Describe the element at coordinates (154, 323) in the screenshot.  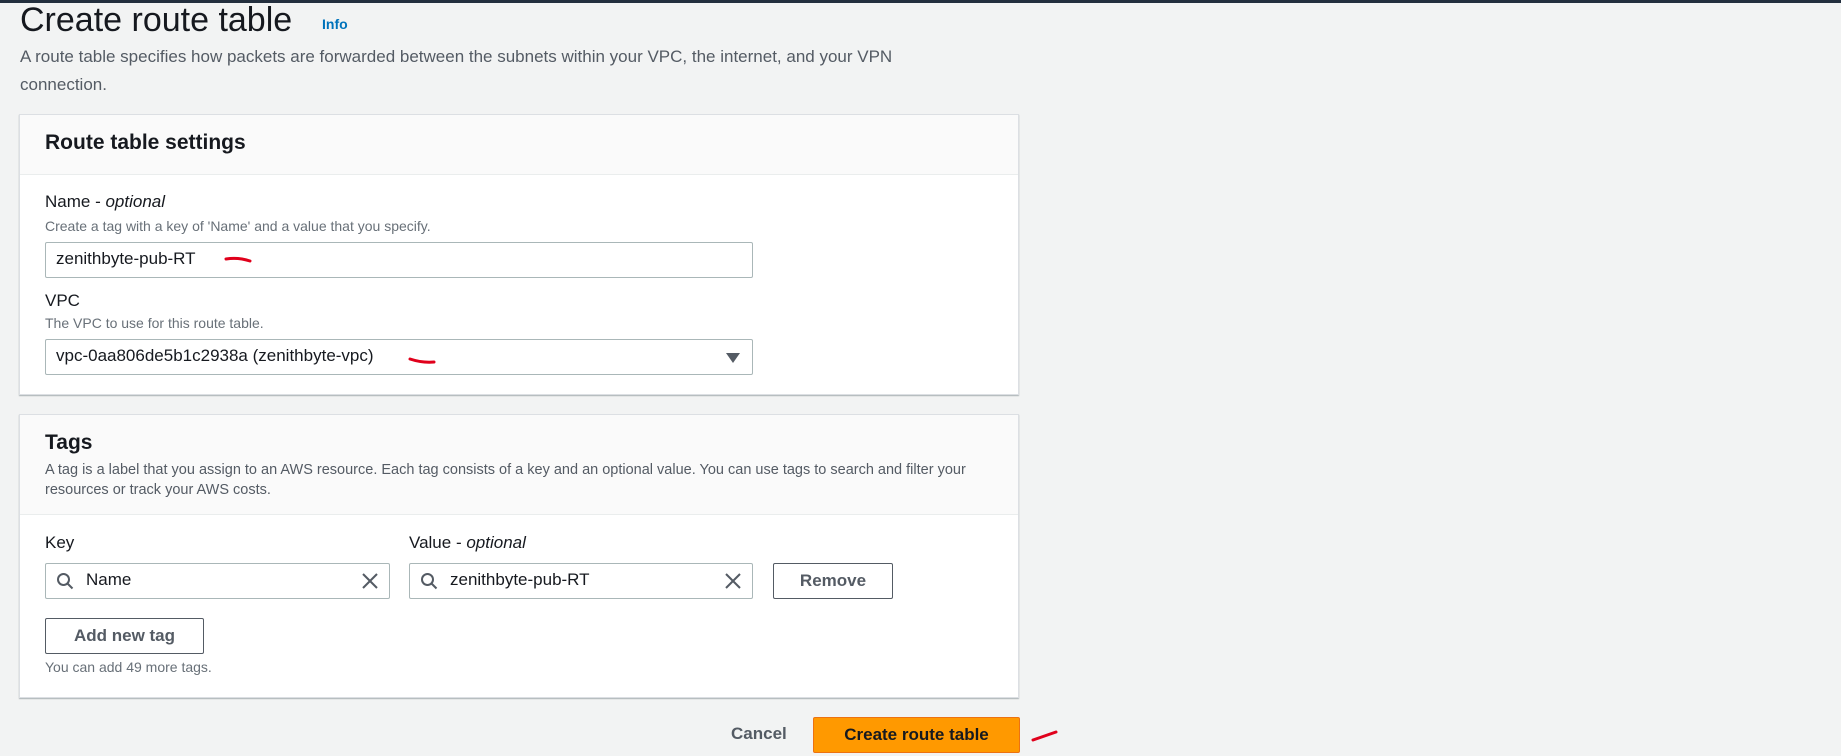
I see `vpc-hint: The VPC to use for this route table.` at that location.